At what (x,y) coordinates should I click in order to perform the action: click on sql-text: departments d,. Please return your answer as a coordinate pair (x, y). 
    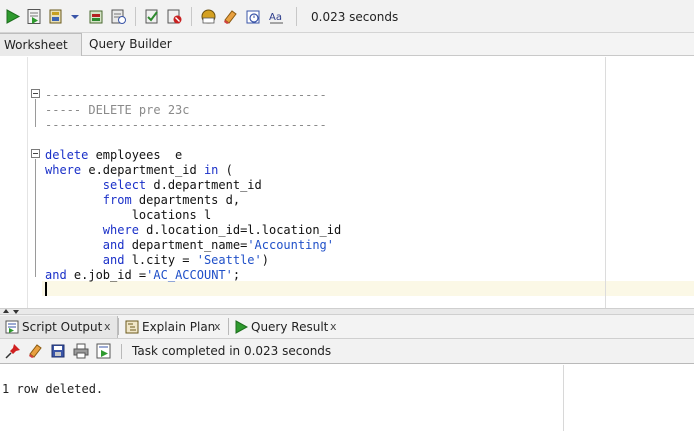
    Looking at the image, I should click on (186, 200).